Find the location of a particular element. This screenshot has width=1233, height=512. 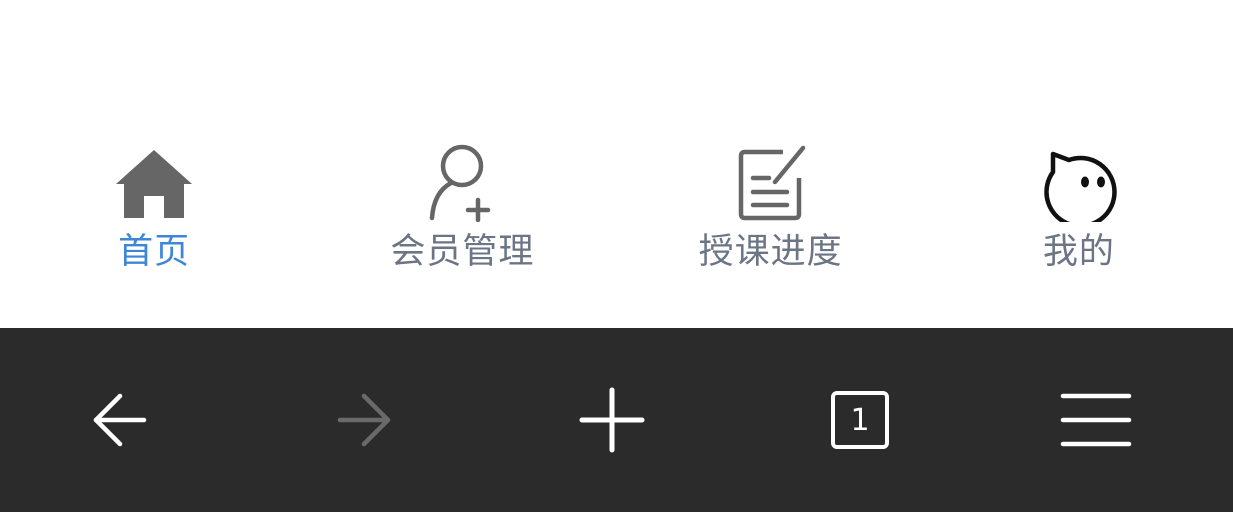

plus-icon is located at coordinates (612, 420).